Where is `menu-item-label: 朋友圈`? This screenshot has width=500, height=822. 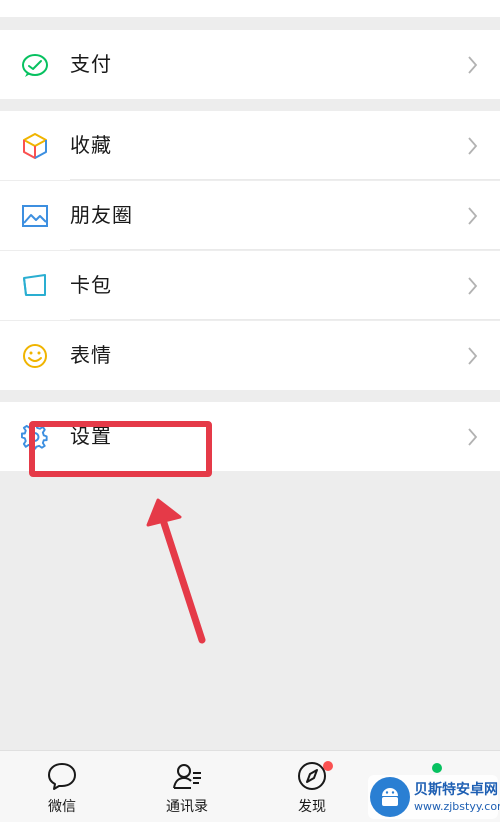 menu-item-label: 朋友圈 is located at coordinates (101, 215).